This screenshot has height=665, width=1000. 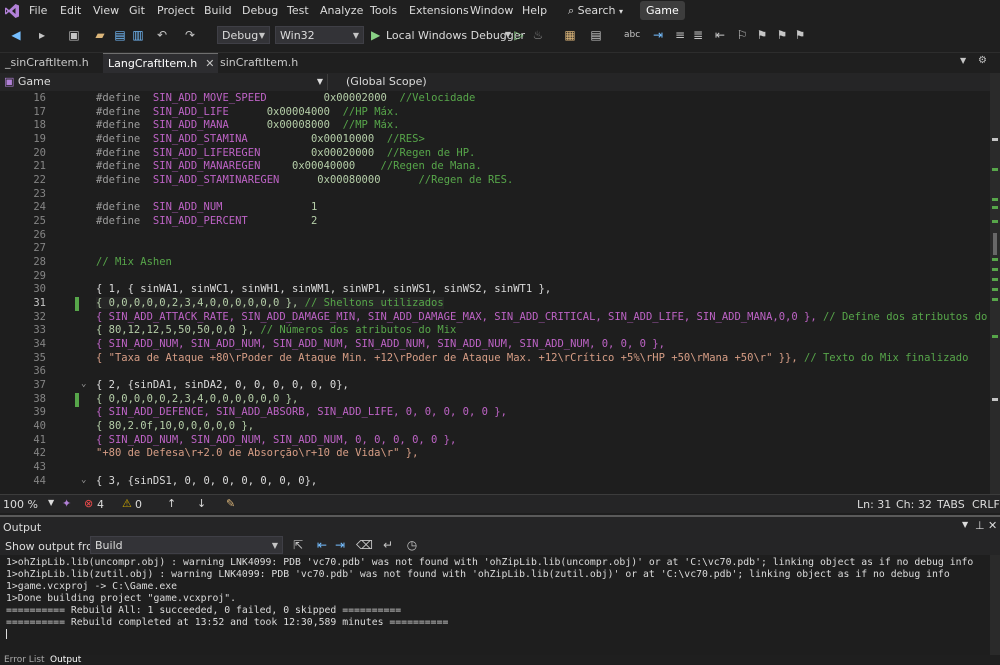 What do you see at coordinates (782, 35) in the screenshot?
I see `next-bookmark-icon: ⚑` at bounding box center [782, 35].